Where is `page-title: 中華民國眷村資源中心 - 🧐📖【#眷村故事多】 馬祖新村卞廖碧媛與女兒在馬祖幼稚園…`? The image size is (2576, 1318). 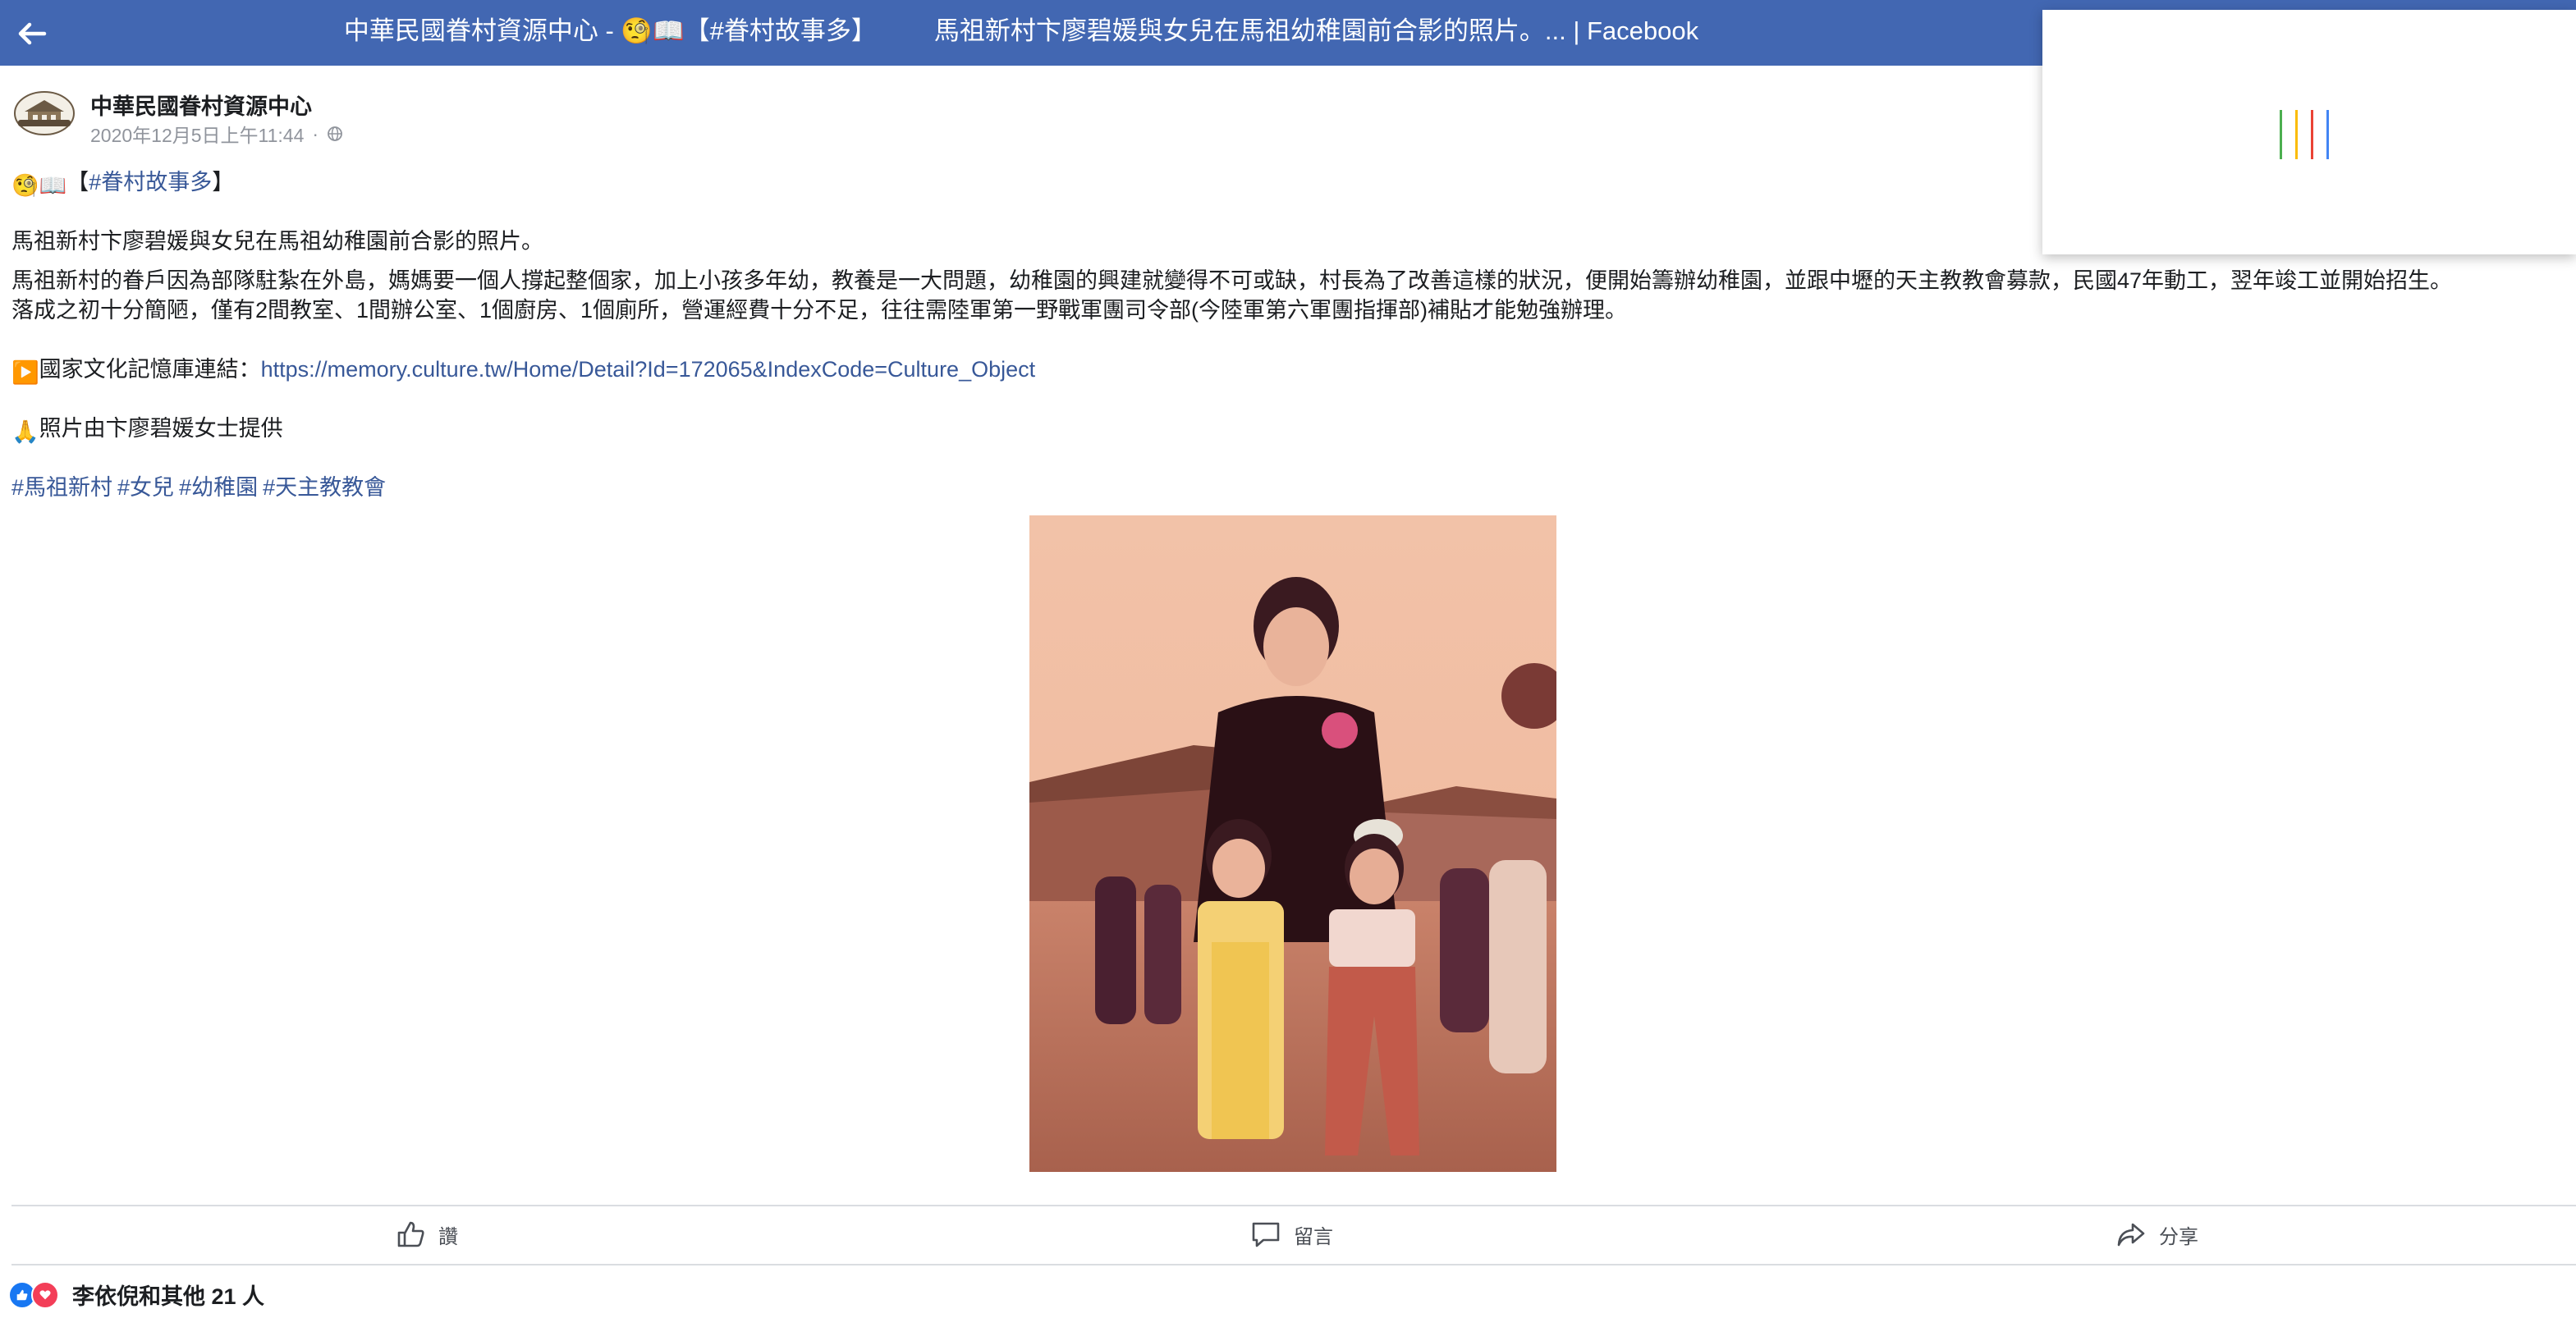
page-title: 中華民國眷村資源中心 - 🧐📖【#眷村故事多】 馬祖新村卞廖碧媛與女兒在馬祖幼稚園… is located at coordinates (1021, 33).